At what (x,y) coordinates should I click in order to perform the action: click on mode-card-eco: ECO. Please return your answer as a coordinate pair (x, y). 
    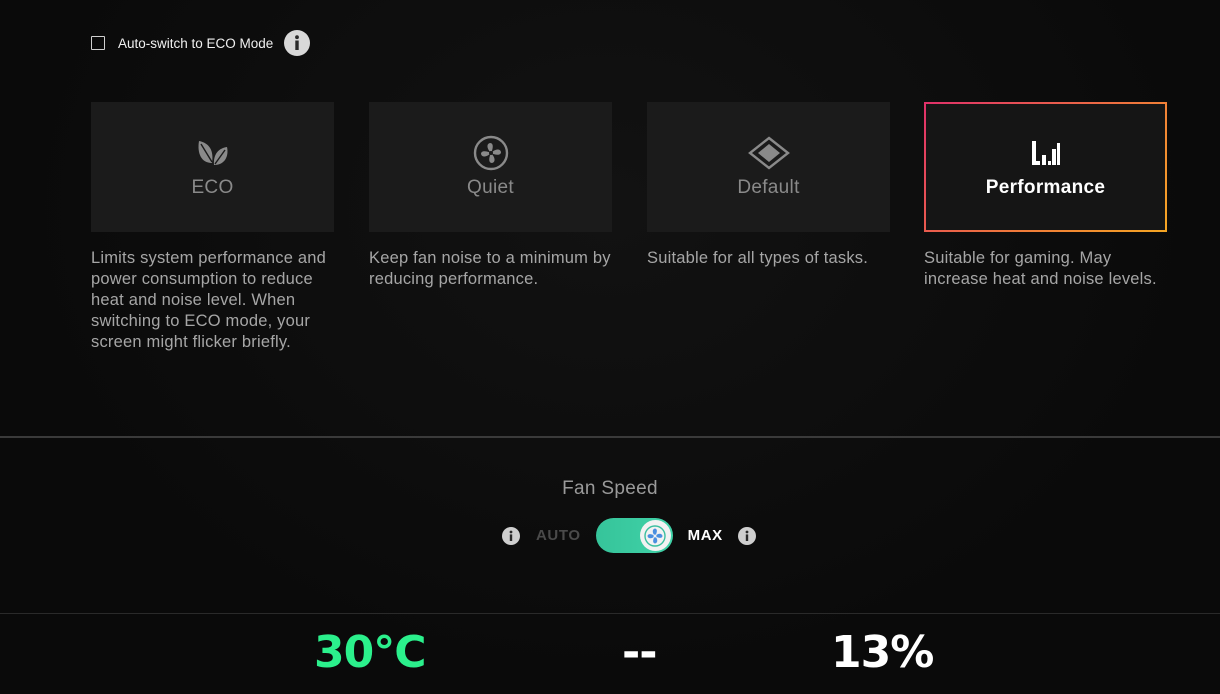
    Looking at the image, I should click on (212, 167).